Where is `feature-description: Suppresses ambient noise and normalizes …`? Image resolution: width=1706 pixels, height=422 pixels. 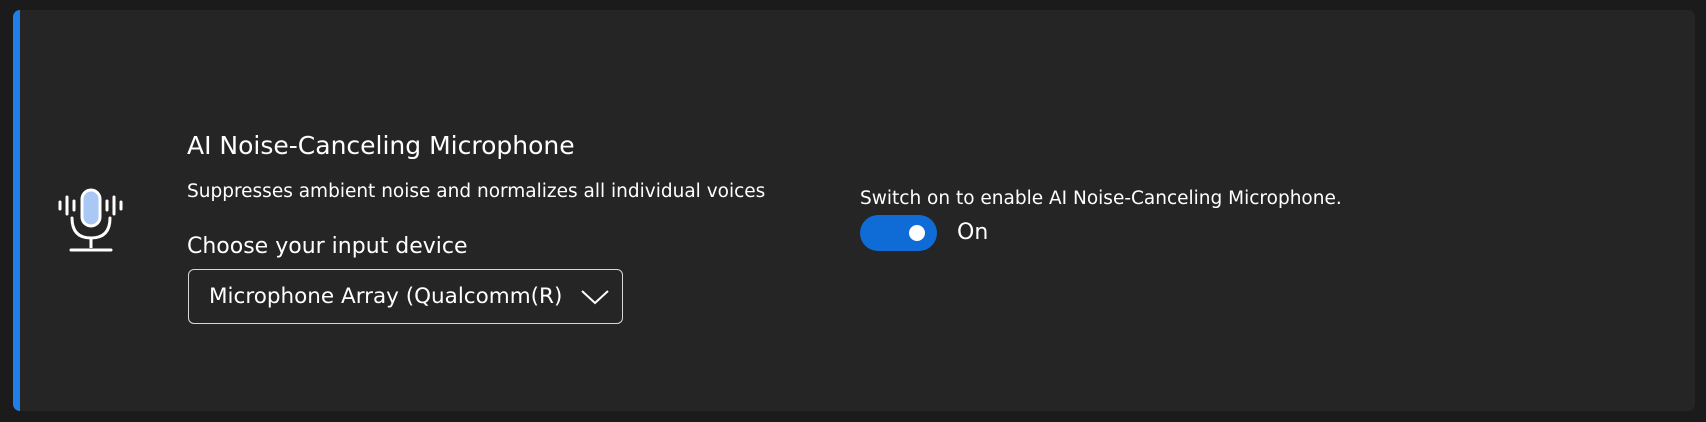 feature-description: Suppresses ambient noise and normalizes … is located at coordinates (476, 191).